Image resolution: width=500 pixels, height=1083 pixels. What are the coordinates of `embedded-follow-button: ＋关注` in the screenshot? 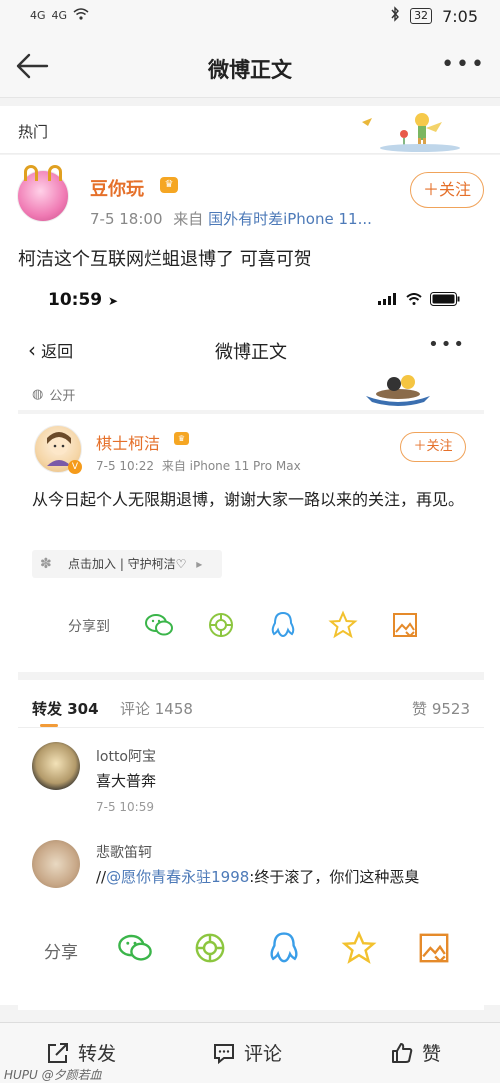 It's located at (433, 447).